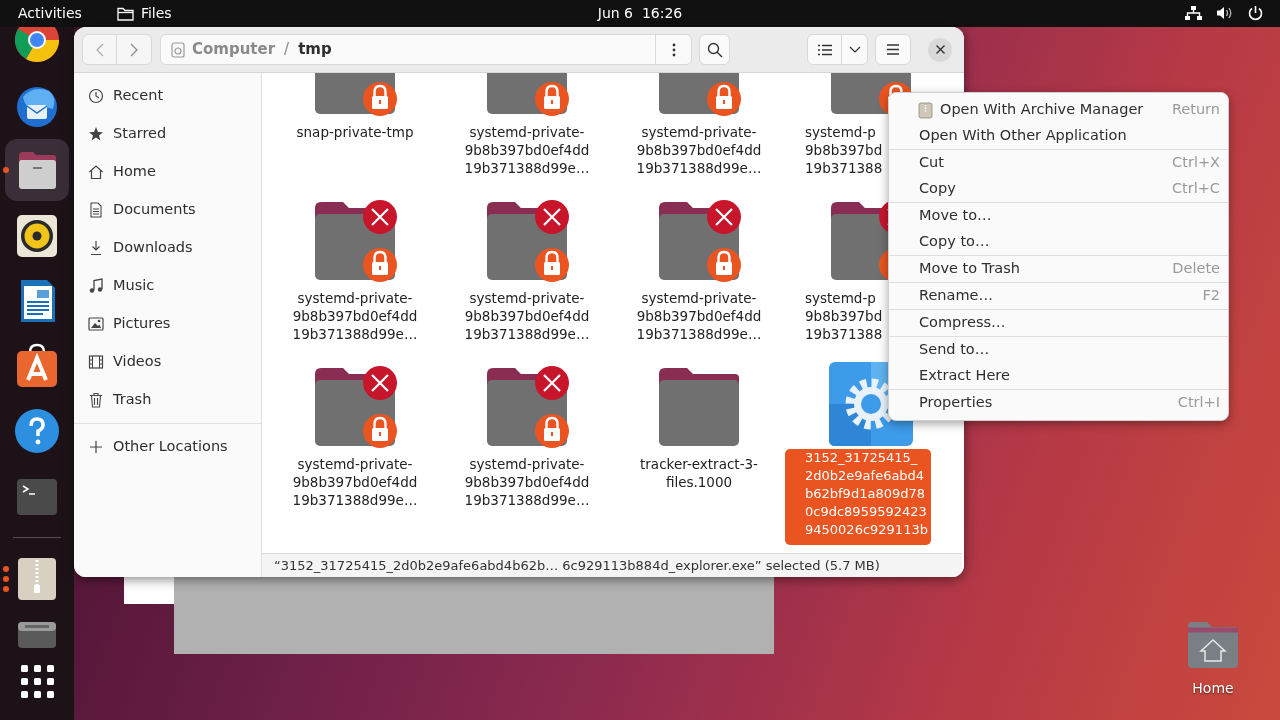 The image size is (1280, 720). Describe the element at coordinates (355, 132) in the screenshot. I see `file-name-label: snap-private-tmp` at that location.